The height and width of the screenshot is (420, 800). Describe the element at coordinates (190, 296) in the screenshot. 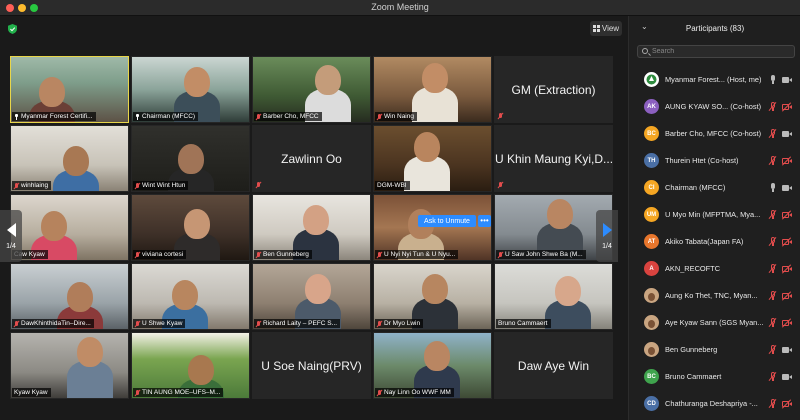

I see `video-tile: U Shwe Kyaw` at that location.